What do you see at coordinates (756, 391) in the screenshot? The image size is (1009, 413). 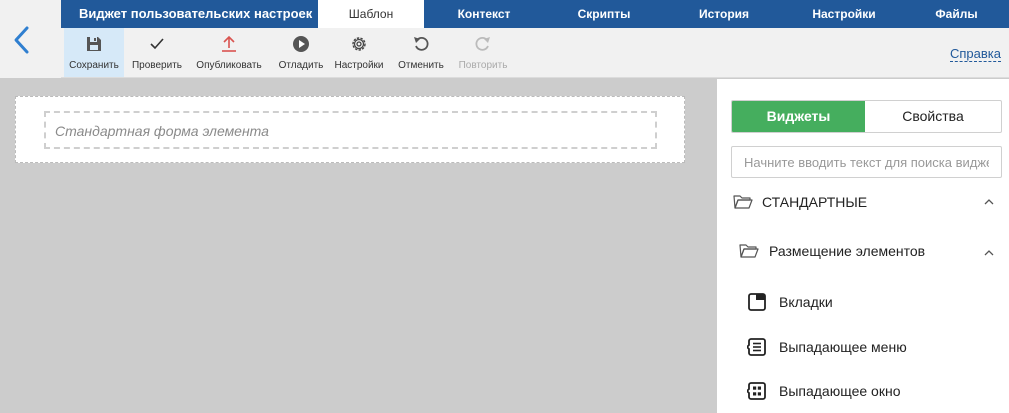 I see `popup-window-icon` at bounding box center [756, 391].